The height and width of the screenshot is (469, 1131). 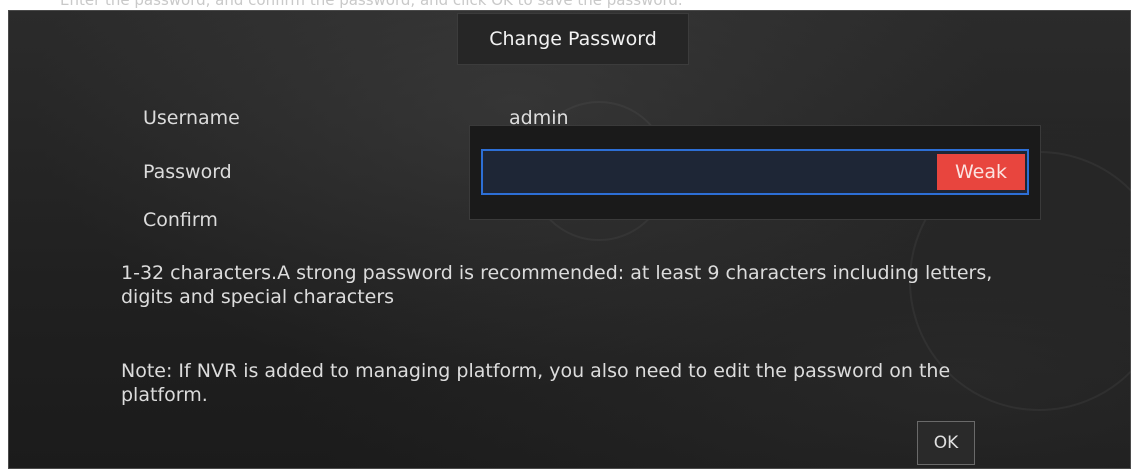 I want to click on confirm-label: Confirm, so click(x=180, y=220).